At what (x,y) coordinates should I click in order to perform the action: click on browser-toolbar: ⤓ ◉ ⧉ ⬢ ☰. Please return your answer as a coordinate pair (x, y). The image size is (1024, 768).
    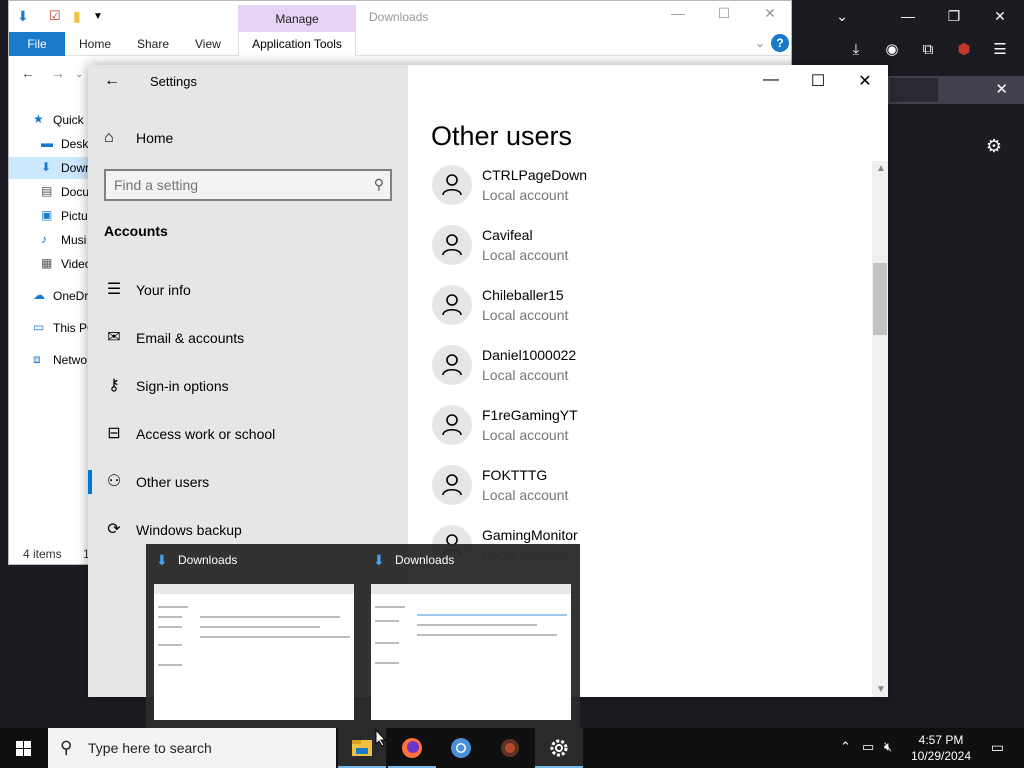
    Looking at the image, I should click on (908, 50).